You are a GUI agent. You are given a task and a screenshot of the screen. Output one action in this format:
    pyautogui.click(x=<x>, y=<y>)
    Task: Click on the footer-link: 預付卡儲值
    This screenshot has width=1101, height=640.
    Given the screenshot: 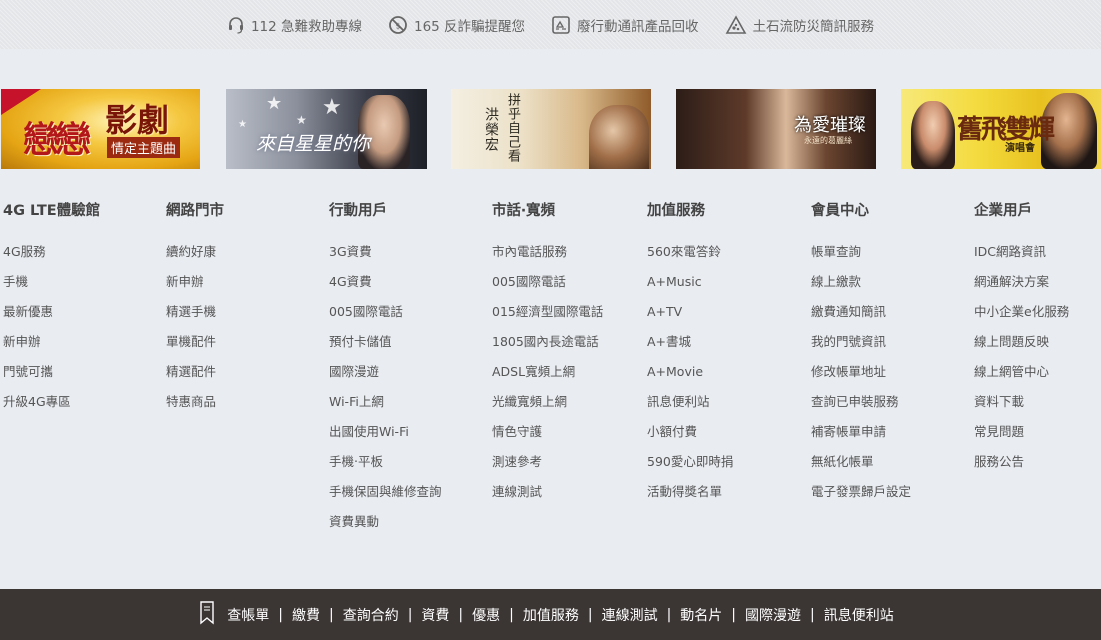 What is the action you would take?
    pyautogui.click(x=385, y=346)
    